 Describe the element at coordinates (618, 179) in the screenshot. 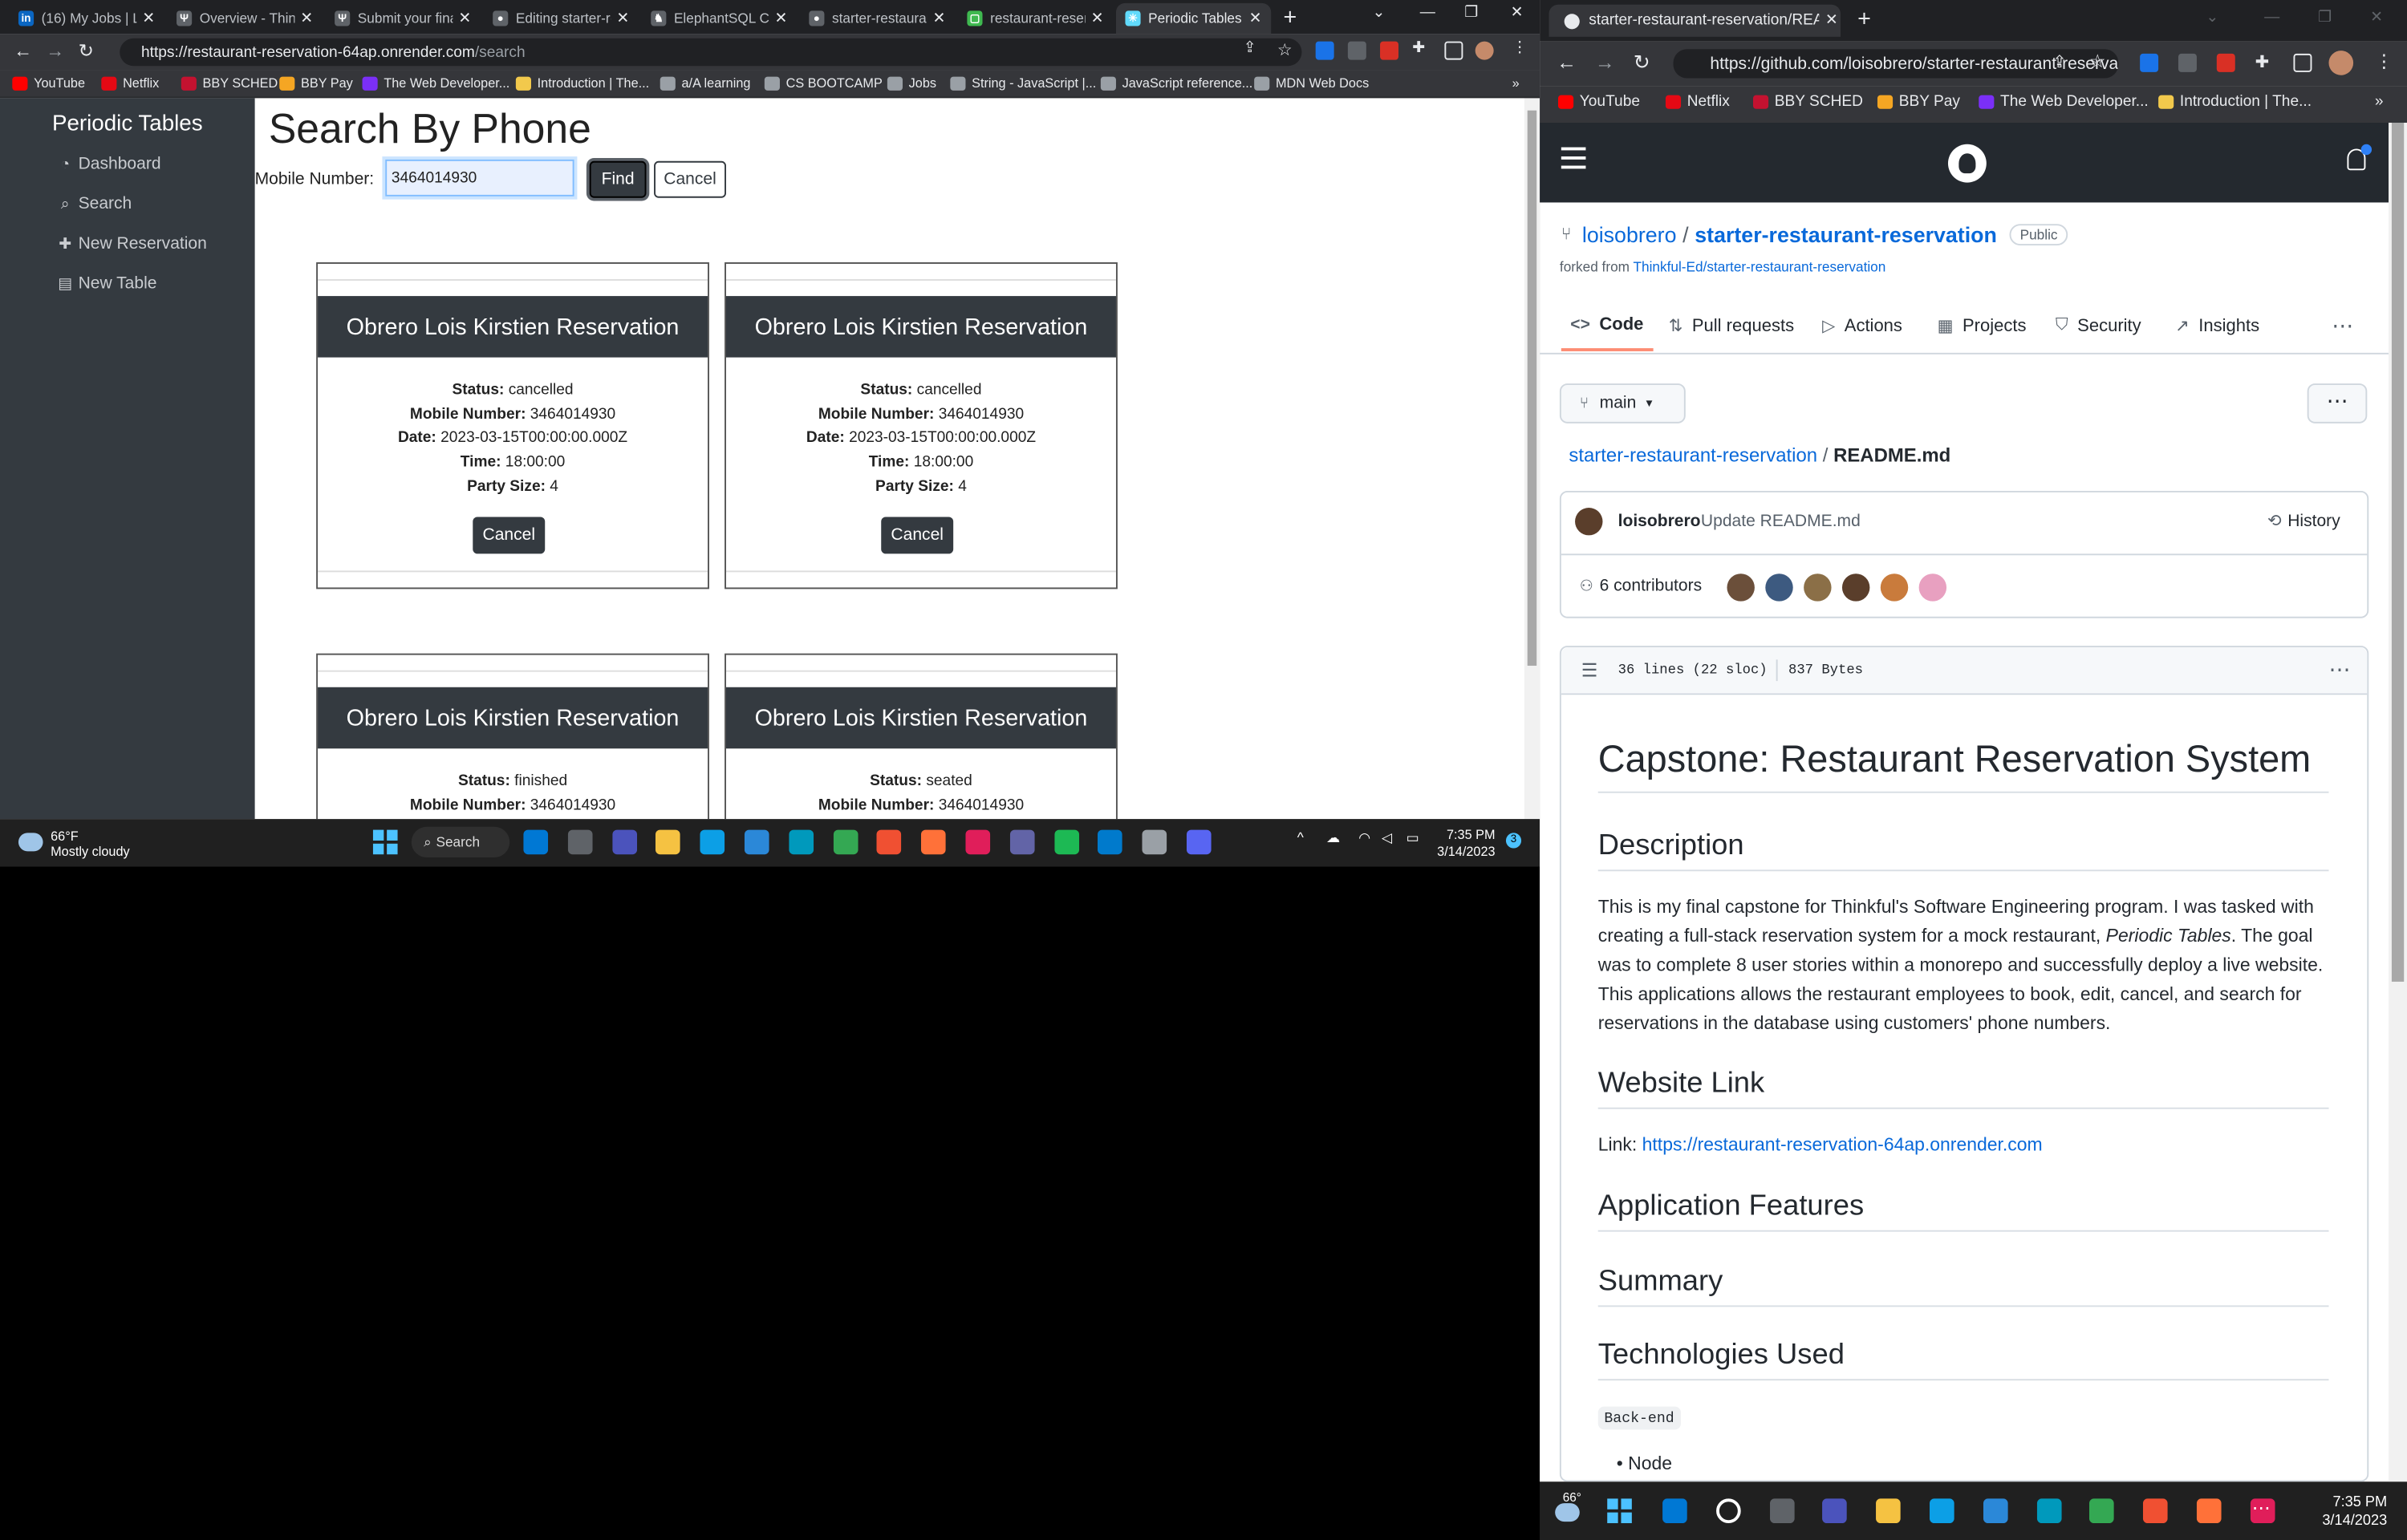

I see `find-button: Find` at that location.